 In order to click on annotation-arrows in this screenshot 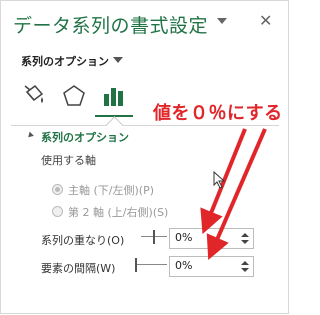, I will do `click(233, 194)`.